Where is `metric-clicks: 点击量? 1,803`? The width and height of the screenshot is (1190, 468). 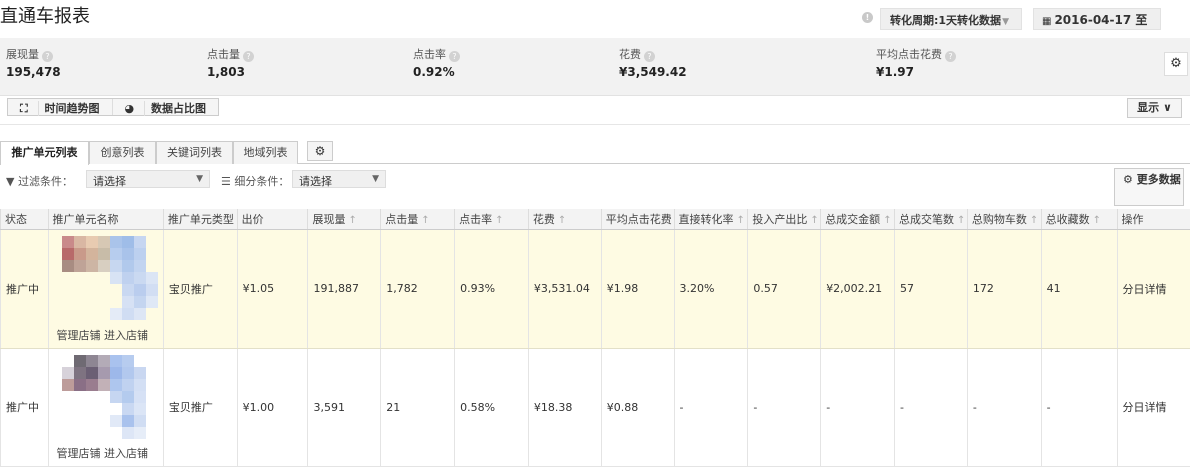
metric-clicks: 点击量? 1,803 is located at coordinates (230, 62).